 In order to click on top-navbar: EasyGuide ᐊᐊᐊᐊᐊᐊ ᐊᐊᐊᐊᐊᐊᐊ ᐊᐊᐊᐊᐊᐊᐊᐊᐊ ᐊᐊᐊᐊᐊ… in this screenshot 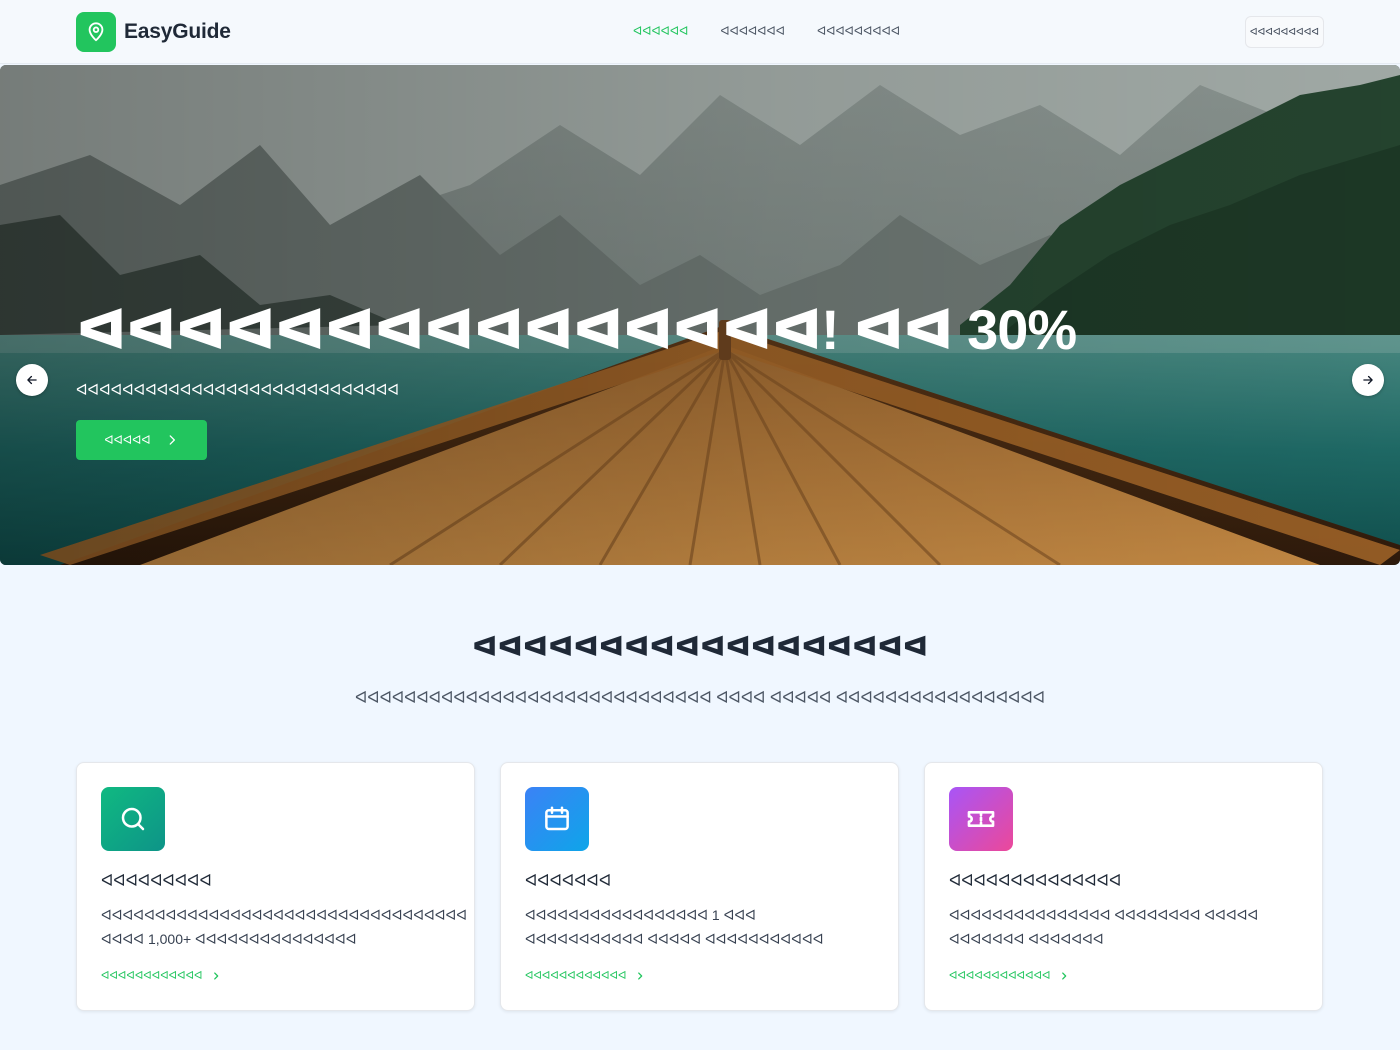, I will do `click(700, 32)`.